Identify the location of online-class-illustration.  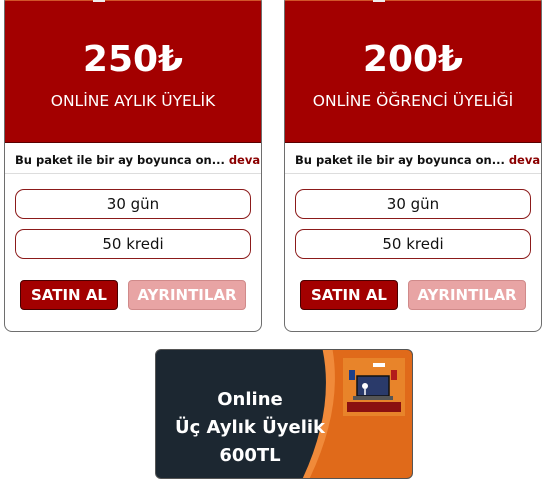
(374, 387).